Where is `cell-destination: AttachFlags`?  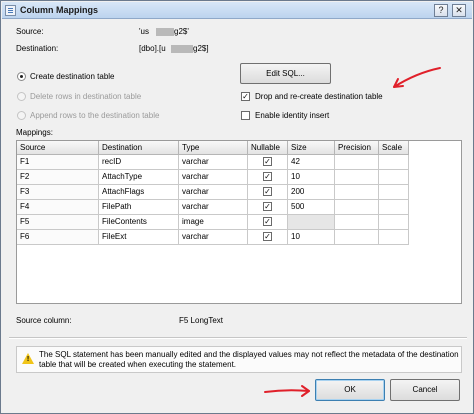 cell-destination: AttachFlags is located at coordinates (139, 192).